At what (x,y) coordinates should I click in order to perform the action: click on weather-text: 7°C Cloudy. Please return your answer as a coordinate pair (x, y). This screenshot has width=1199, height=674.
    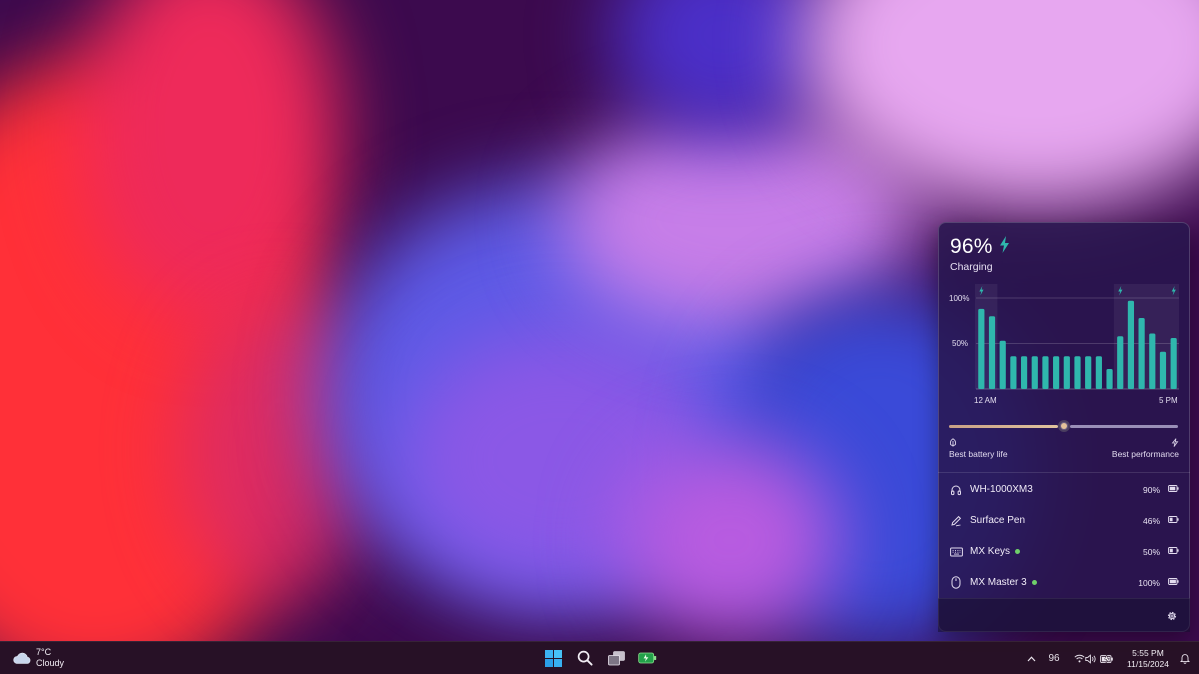
    Looking at the image, I should click on (50, 658).